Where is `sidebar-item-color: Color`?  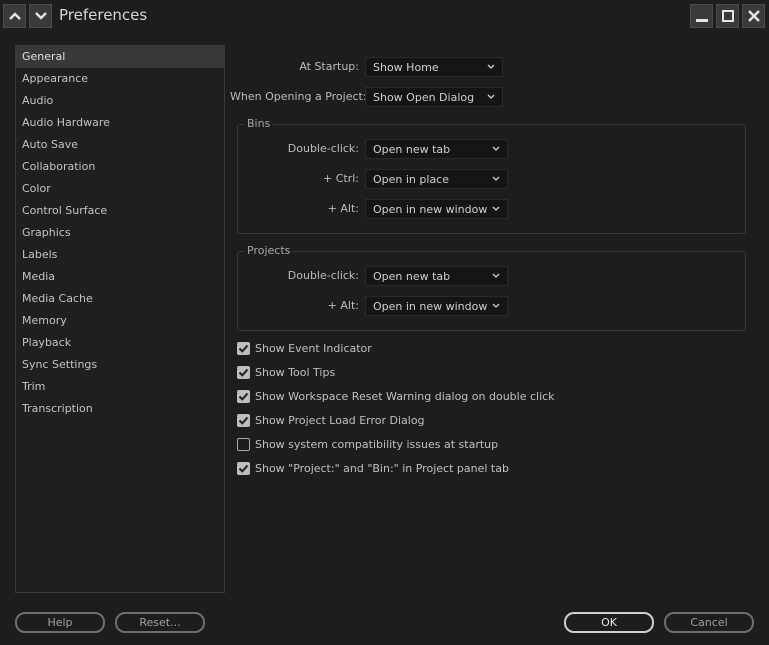 sidebar-item-color: Color is located at coordinates (120, 189).